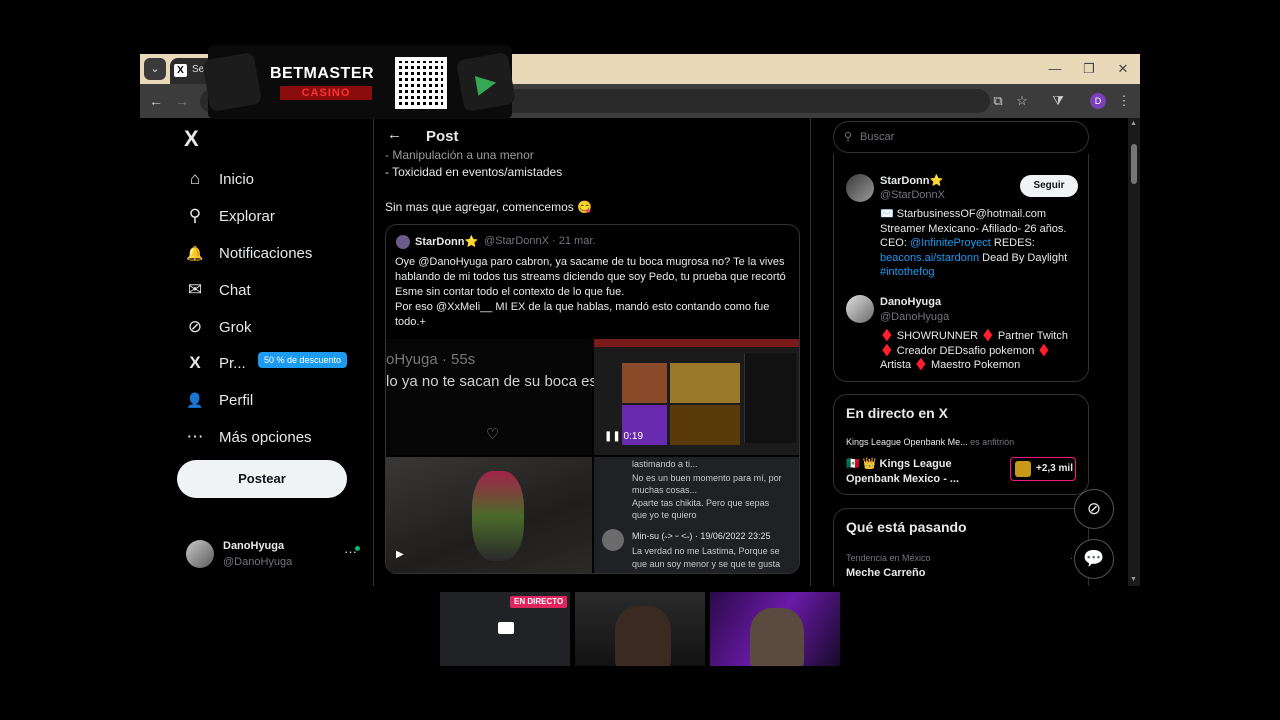 Image resolution: width=1280 pixels, height=720 pixels. Describe the element at coordinates (1134, 164) in the screenshot. I see `scrollbar-thumb` at that location.